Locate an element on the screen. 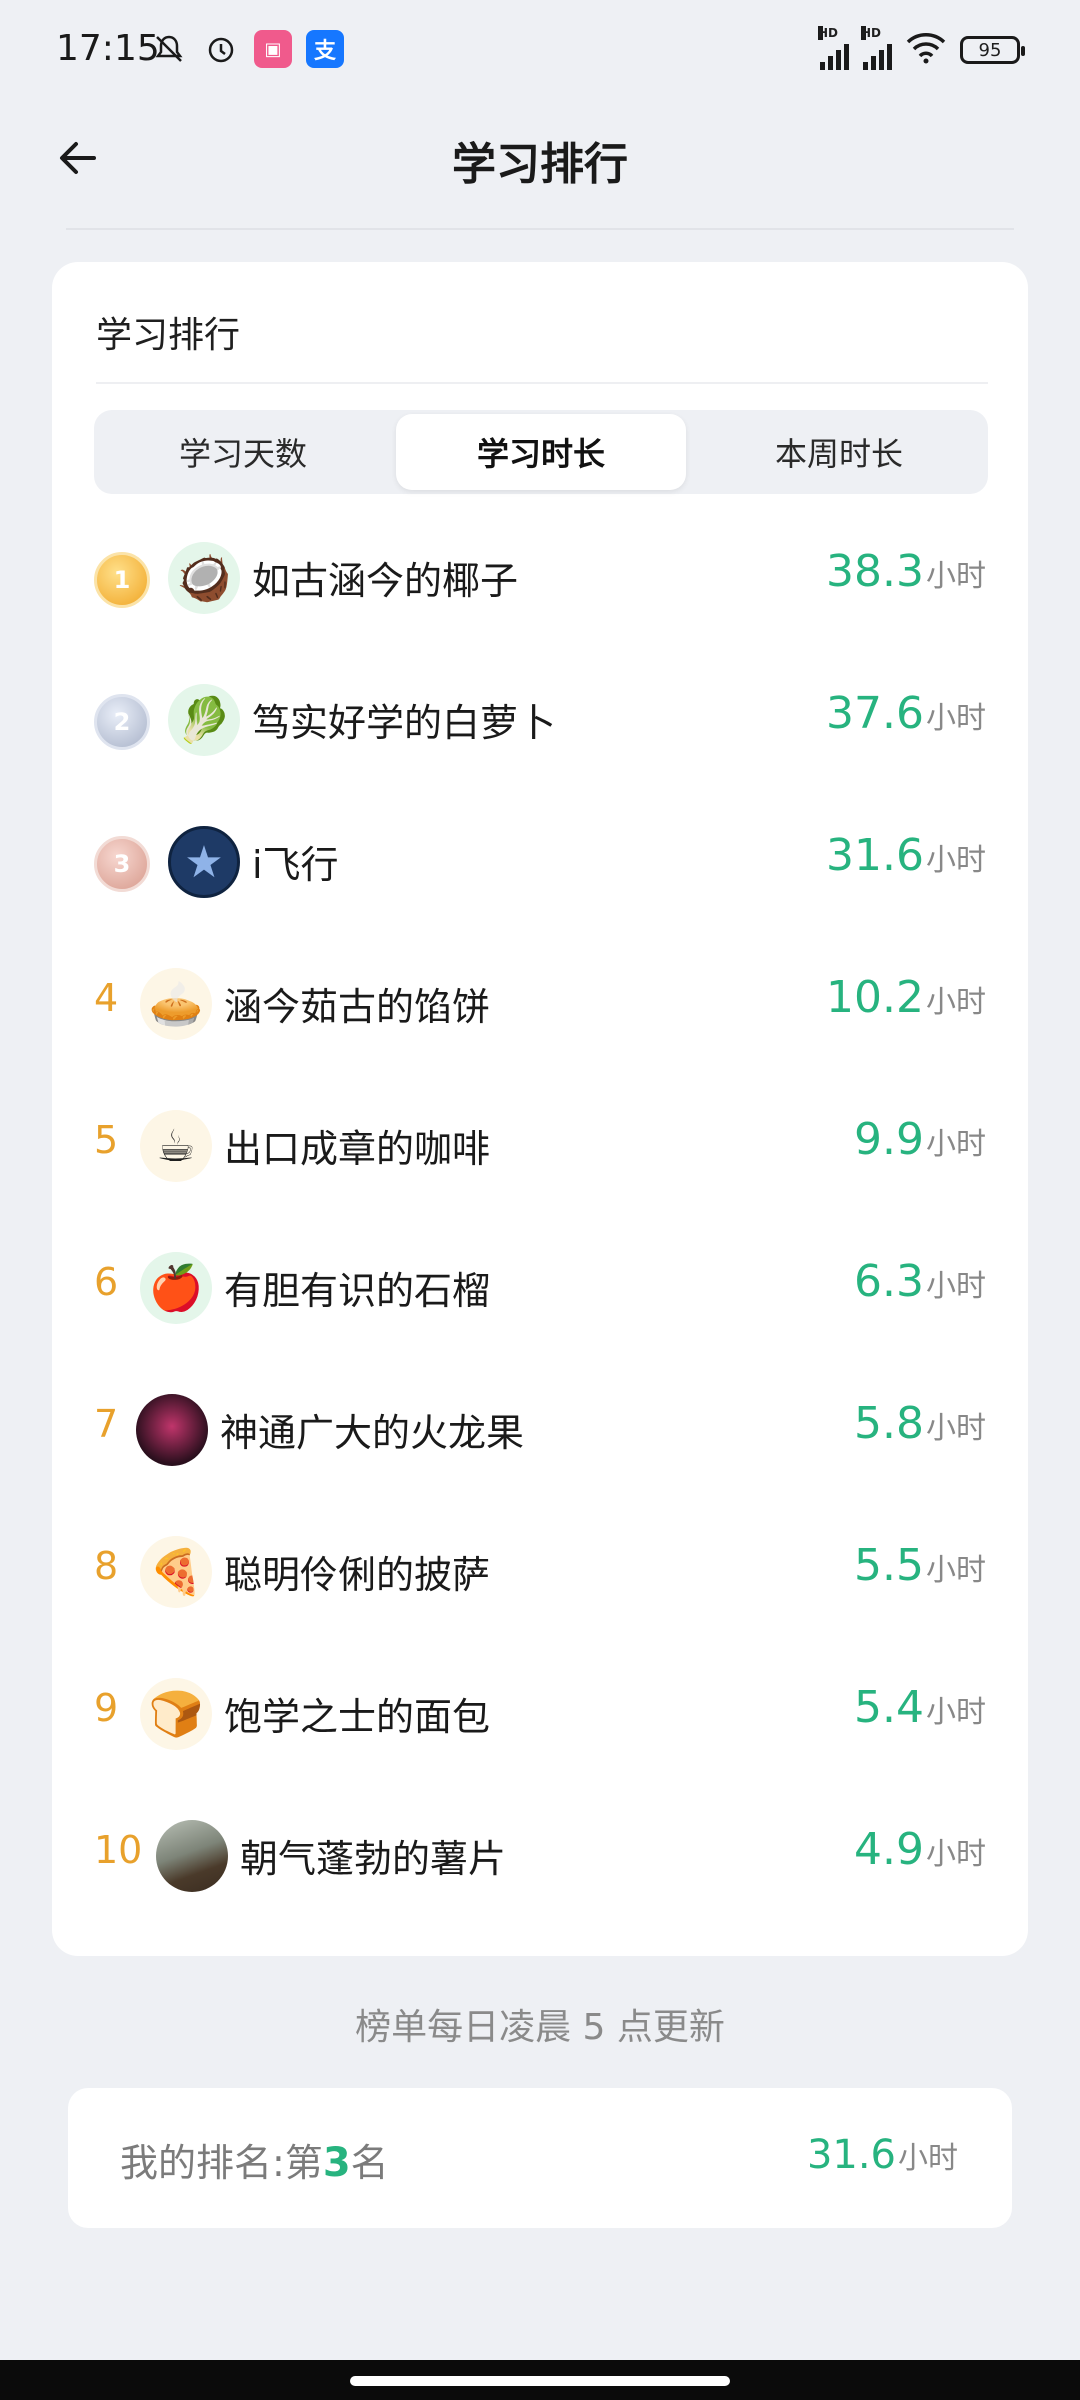  study-duration: 4.9小时 is located at coordinates (920, 1849).